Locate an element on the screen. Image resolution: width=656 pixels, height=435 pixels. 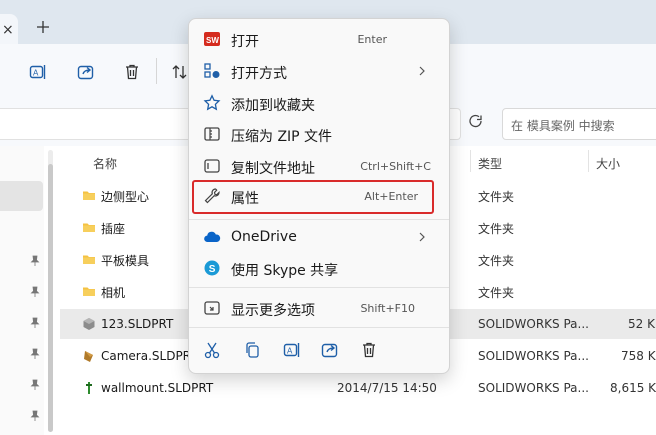
file-name: 平板模具 is located at coordinates (125, 261).